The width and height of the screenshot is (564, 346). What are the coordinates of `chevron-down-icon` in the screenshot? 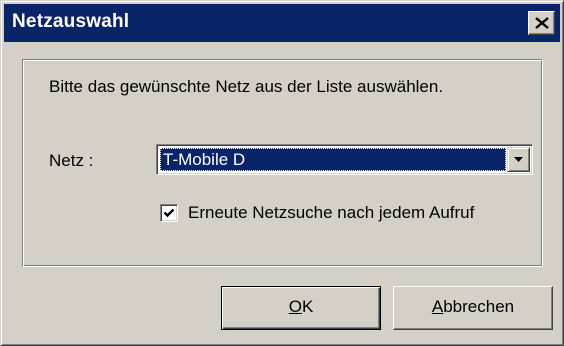 It's located at (518, 159).